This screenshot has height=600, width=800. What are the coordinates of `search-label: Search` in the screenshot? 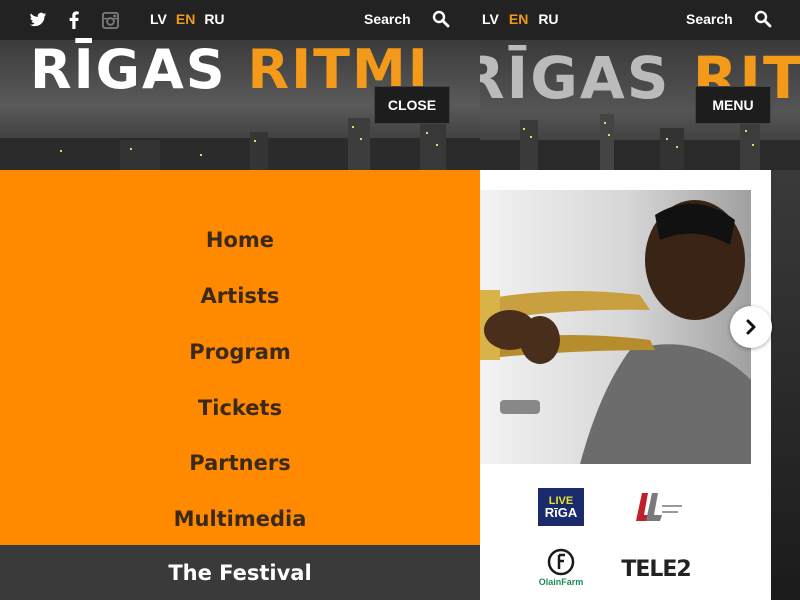 It's located at (387, 19).